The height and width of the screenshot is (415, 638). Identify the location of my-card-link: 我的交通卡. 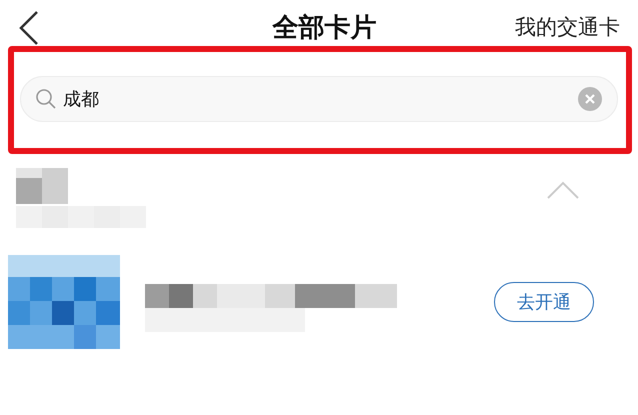
(567, 28).